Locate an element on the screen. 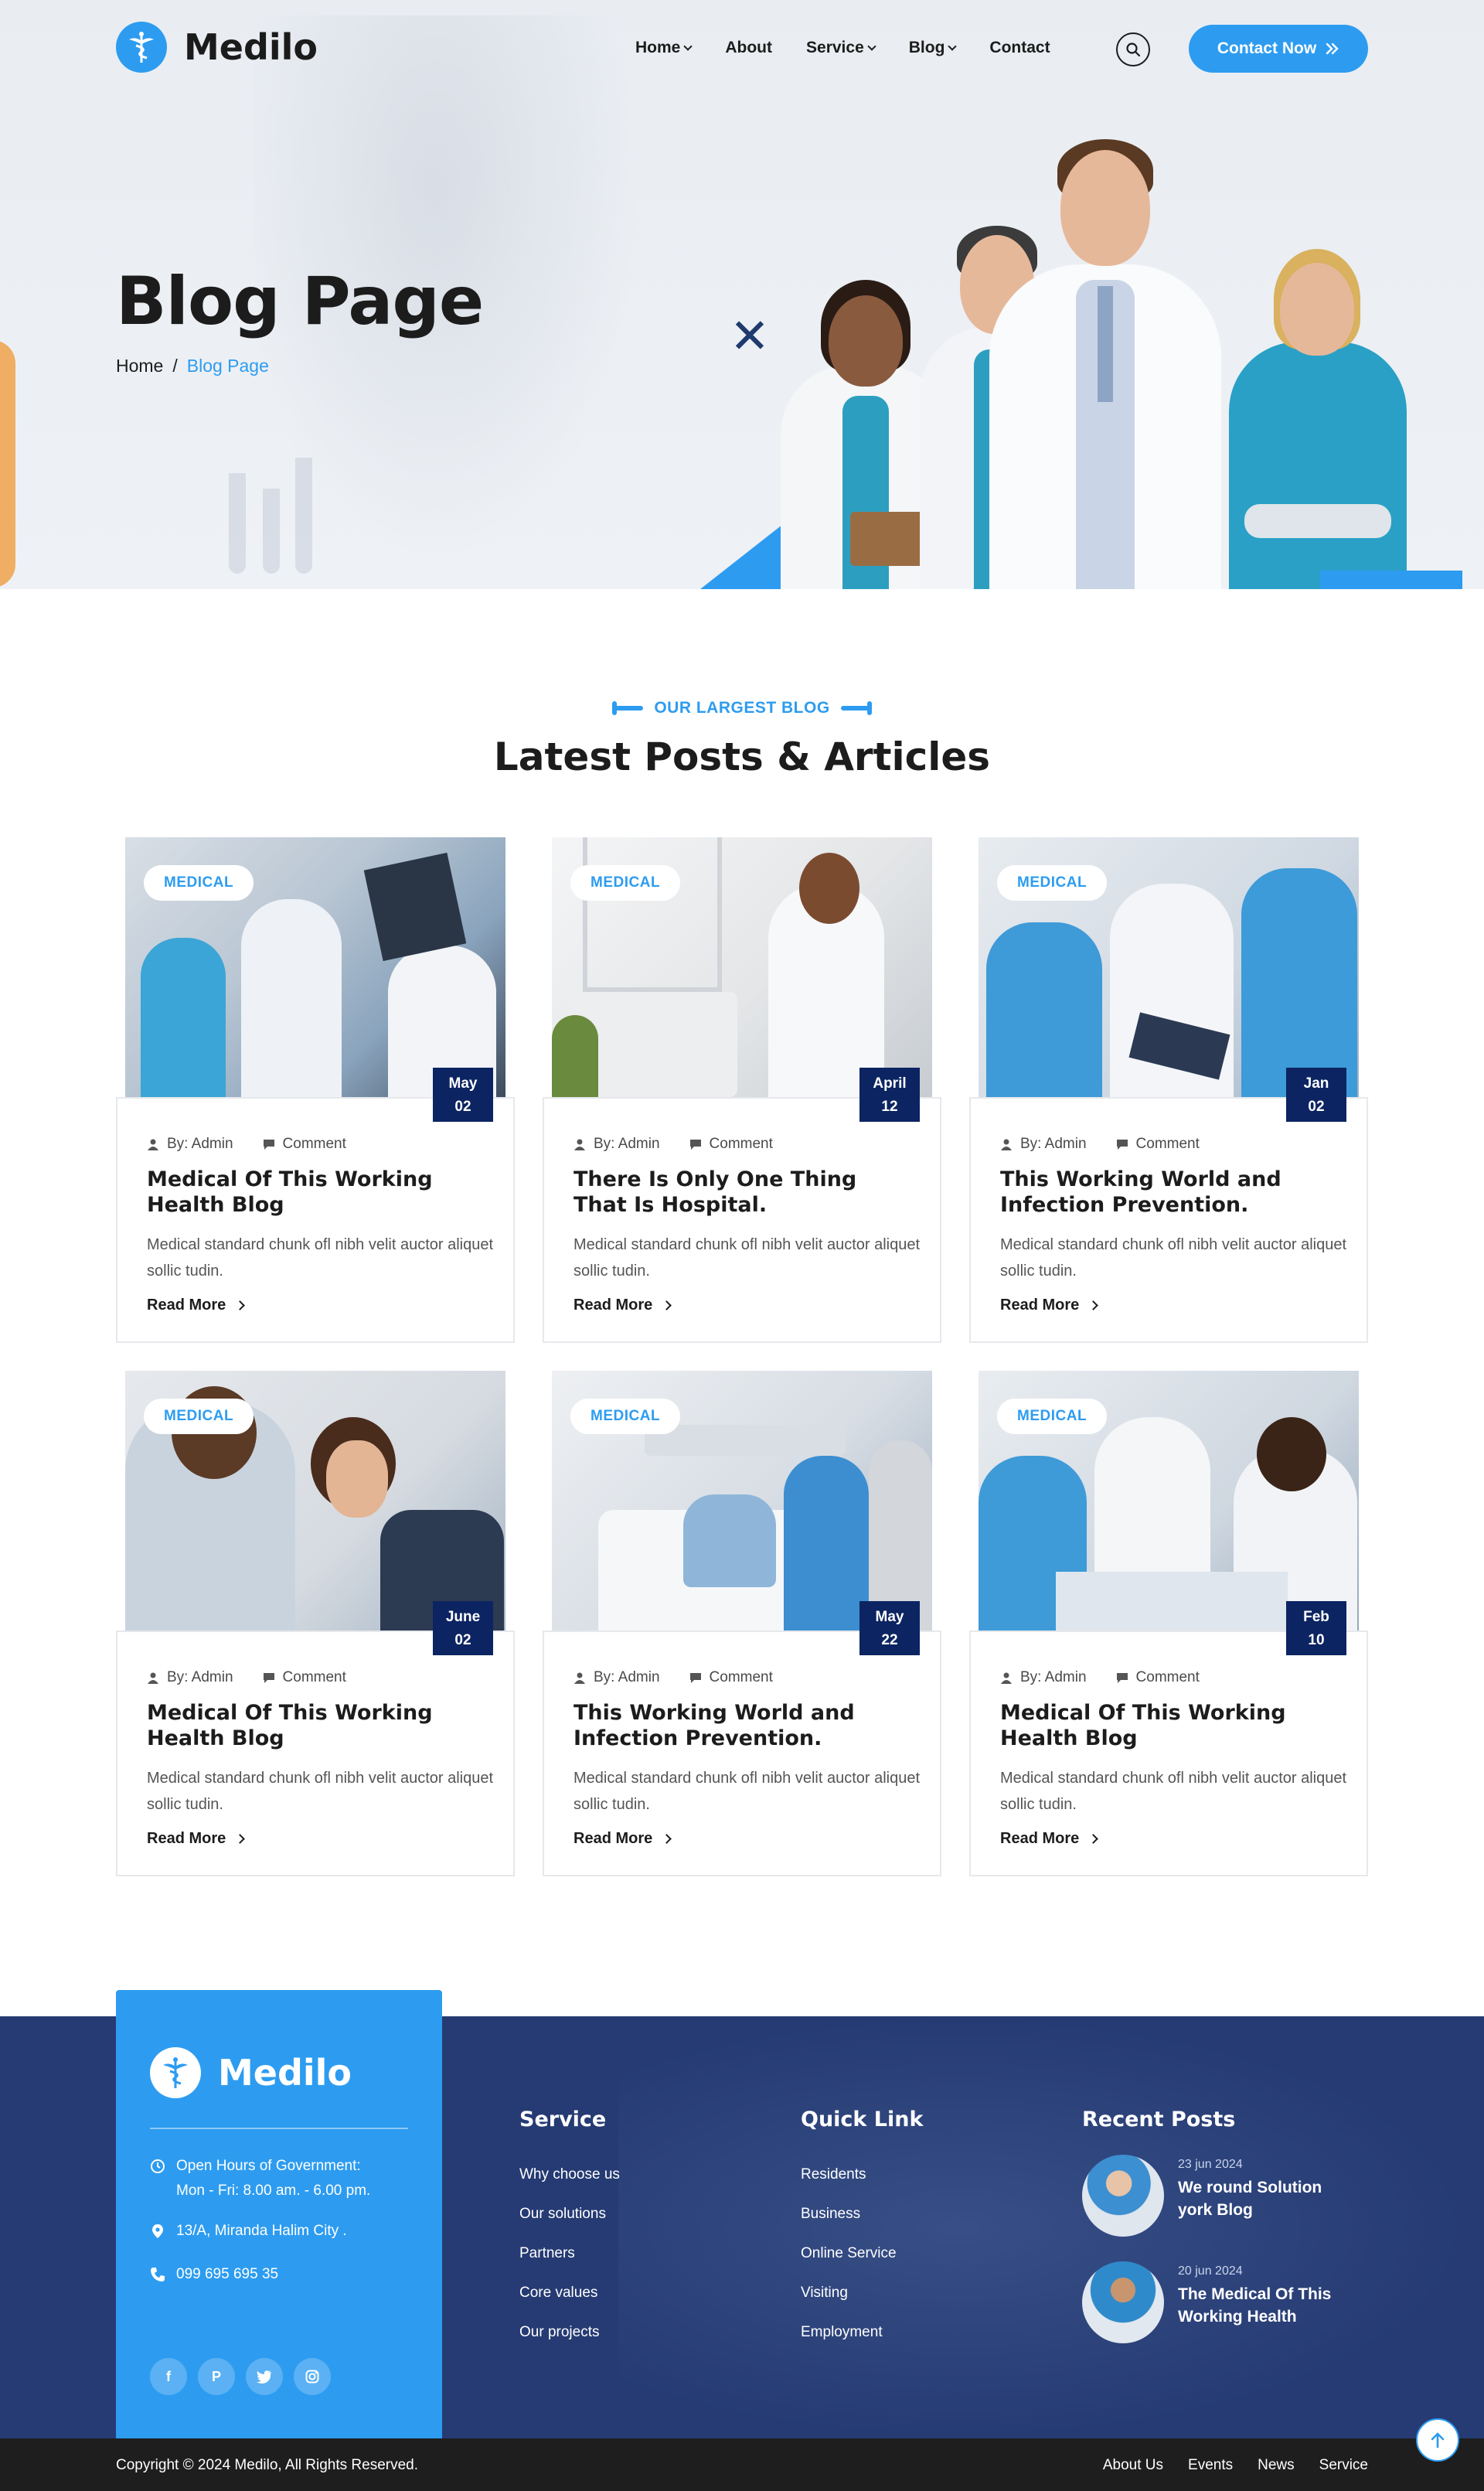  post-date-month: June is located at coordinates (463, 1617).